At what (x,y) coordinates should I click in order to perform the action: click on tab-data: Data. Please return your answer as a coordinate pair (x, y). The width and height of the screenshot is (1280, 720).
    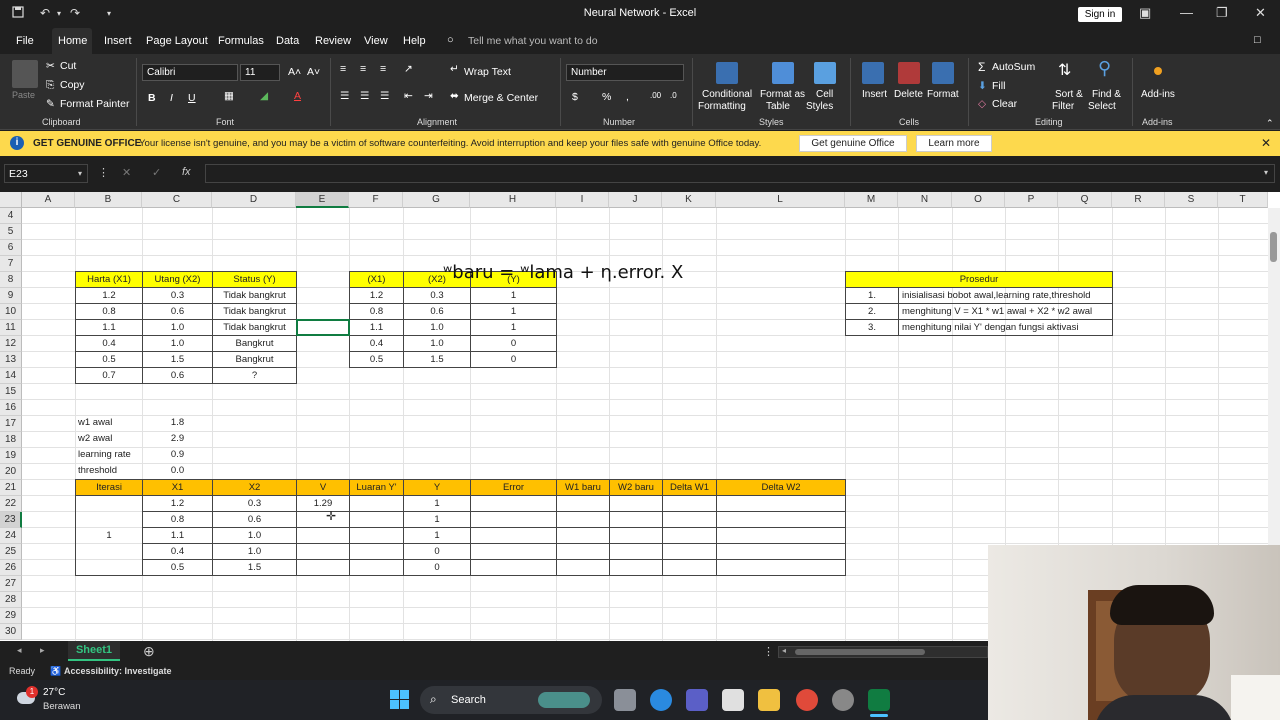
    Looking at the image, I should click on (287, 41).